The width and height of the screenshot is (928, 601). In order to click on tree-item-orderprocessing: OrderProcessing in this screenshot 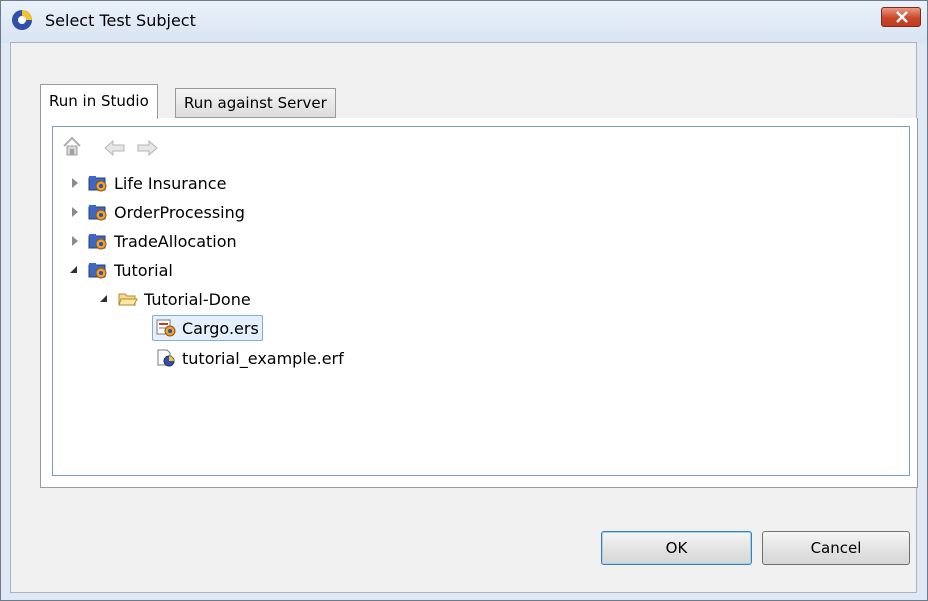, I will do `click(156, 212)`.